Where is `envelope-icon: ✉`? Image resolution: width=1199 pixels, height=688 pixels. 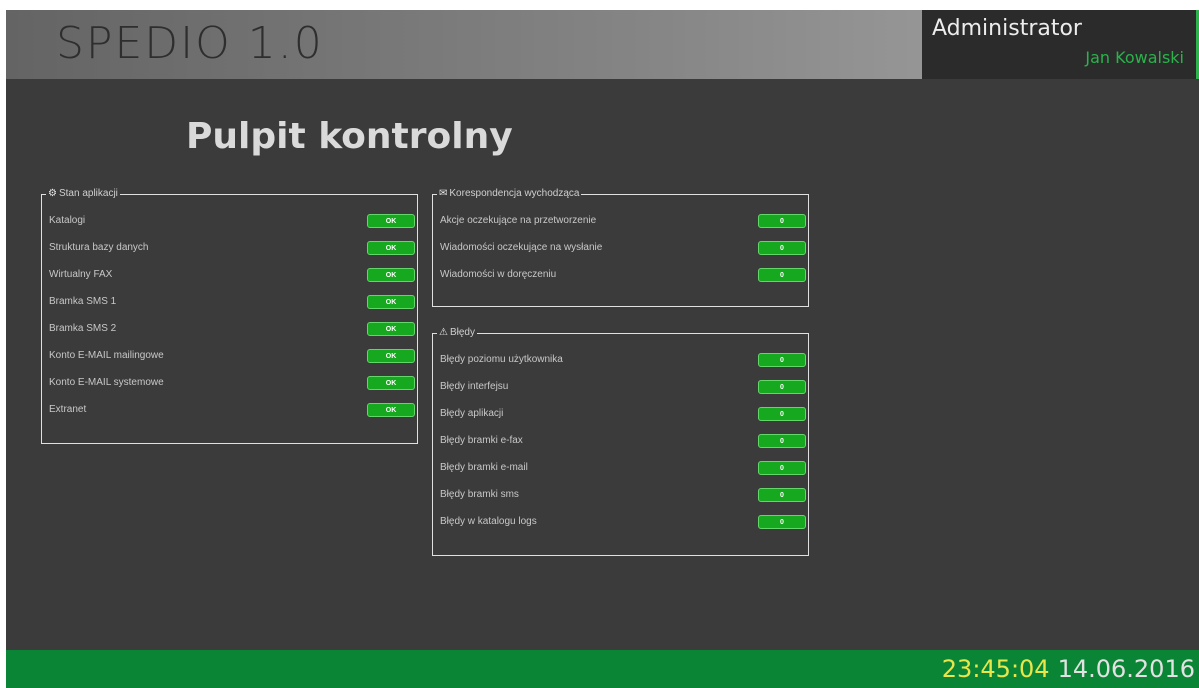 envelope-icon: ✉ is located at coordinates (443, 193).